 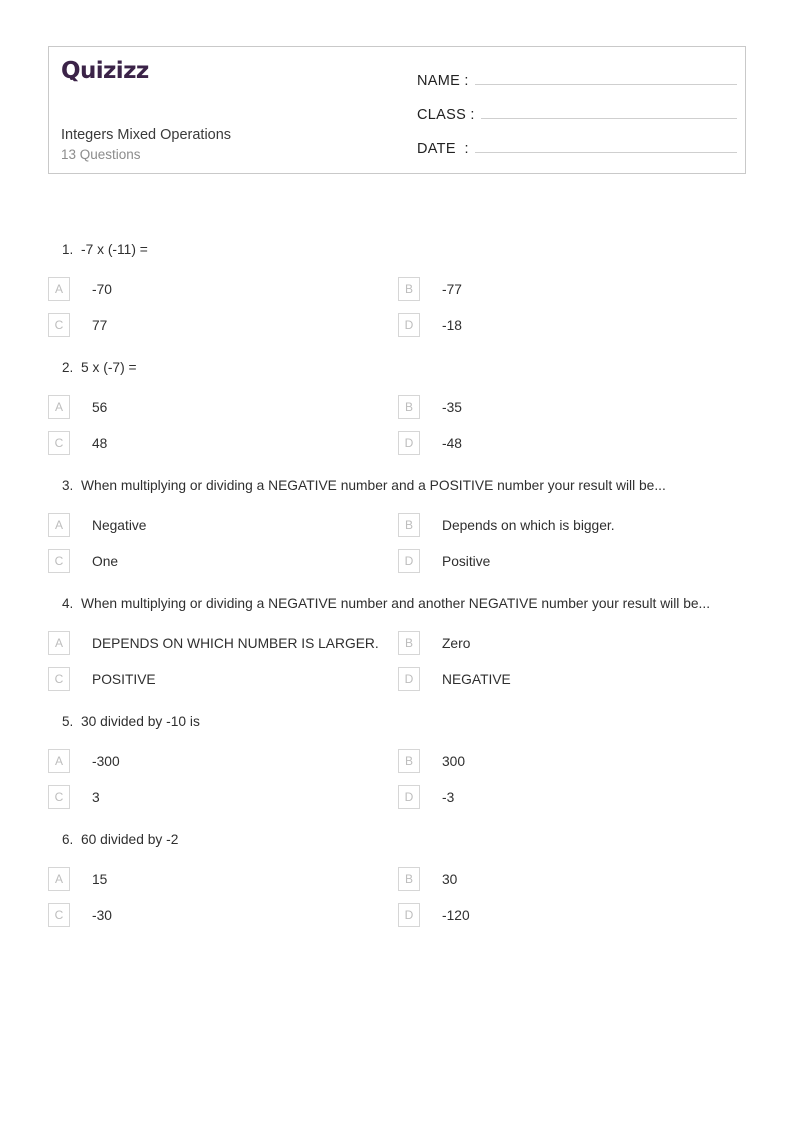 What do you see at coordinates (223, 325) in the screenshot?
I see `option-c: C 77` at bounding box center [223, 325].